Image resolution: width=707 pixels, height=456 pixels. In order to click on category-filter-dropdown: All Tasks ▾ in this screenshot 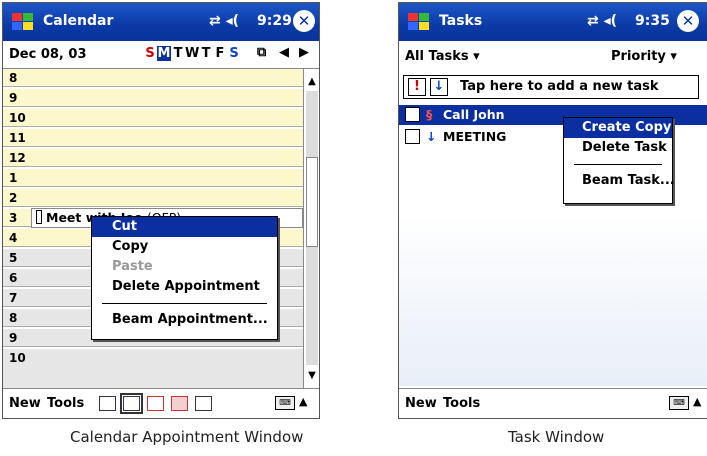, I will do `click(442, 56)`.